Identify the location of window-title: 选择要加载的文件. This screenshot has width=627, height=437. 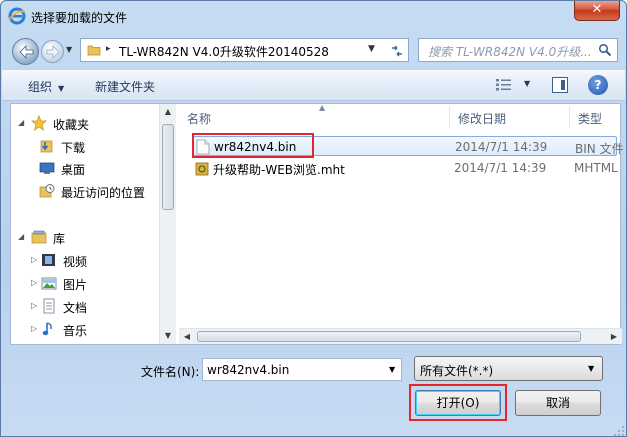
(79, 18).